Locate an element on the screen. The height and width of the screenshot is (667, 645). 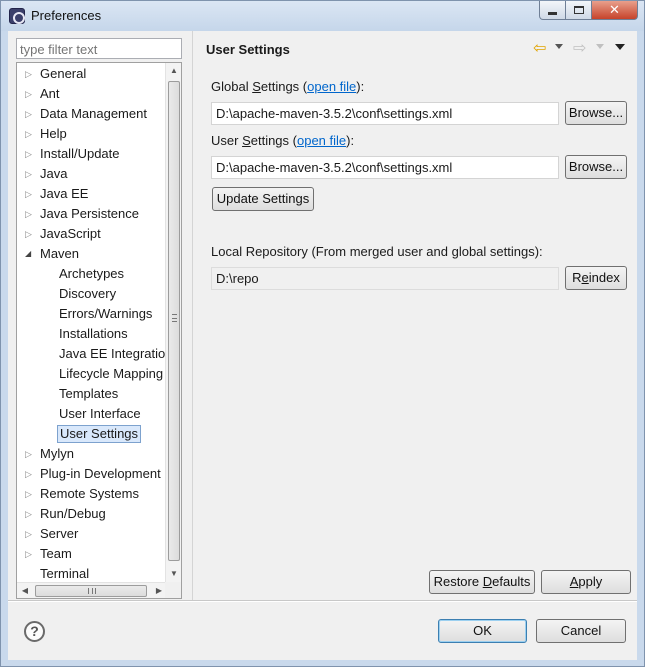
scroll-down-icon: ▼ is located at coordinates (173, 574).